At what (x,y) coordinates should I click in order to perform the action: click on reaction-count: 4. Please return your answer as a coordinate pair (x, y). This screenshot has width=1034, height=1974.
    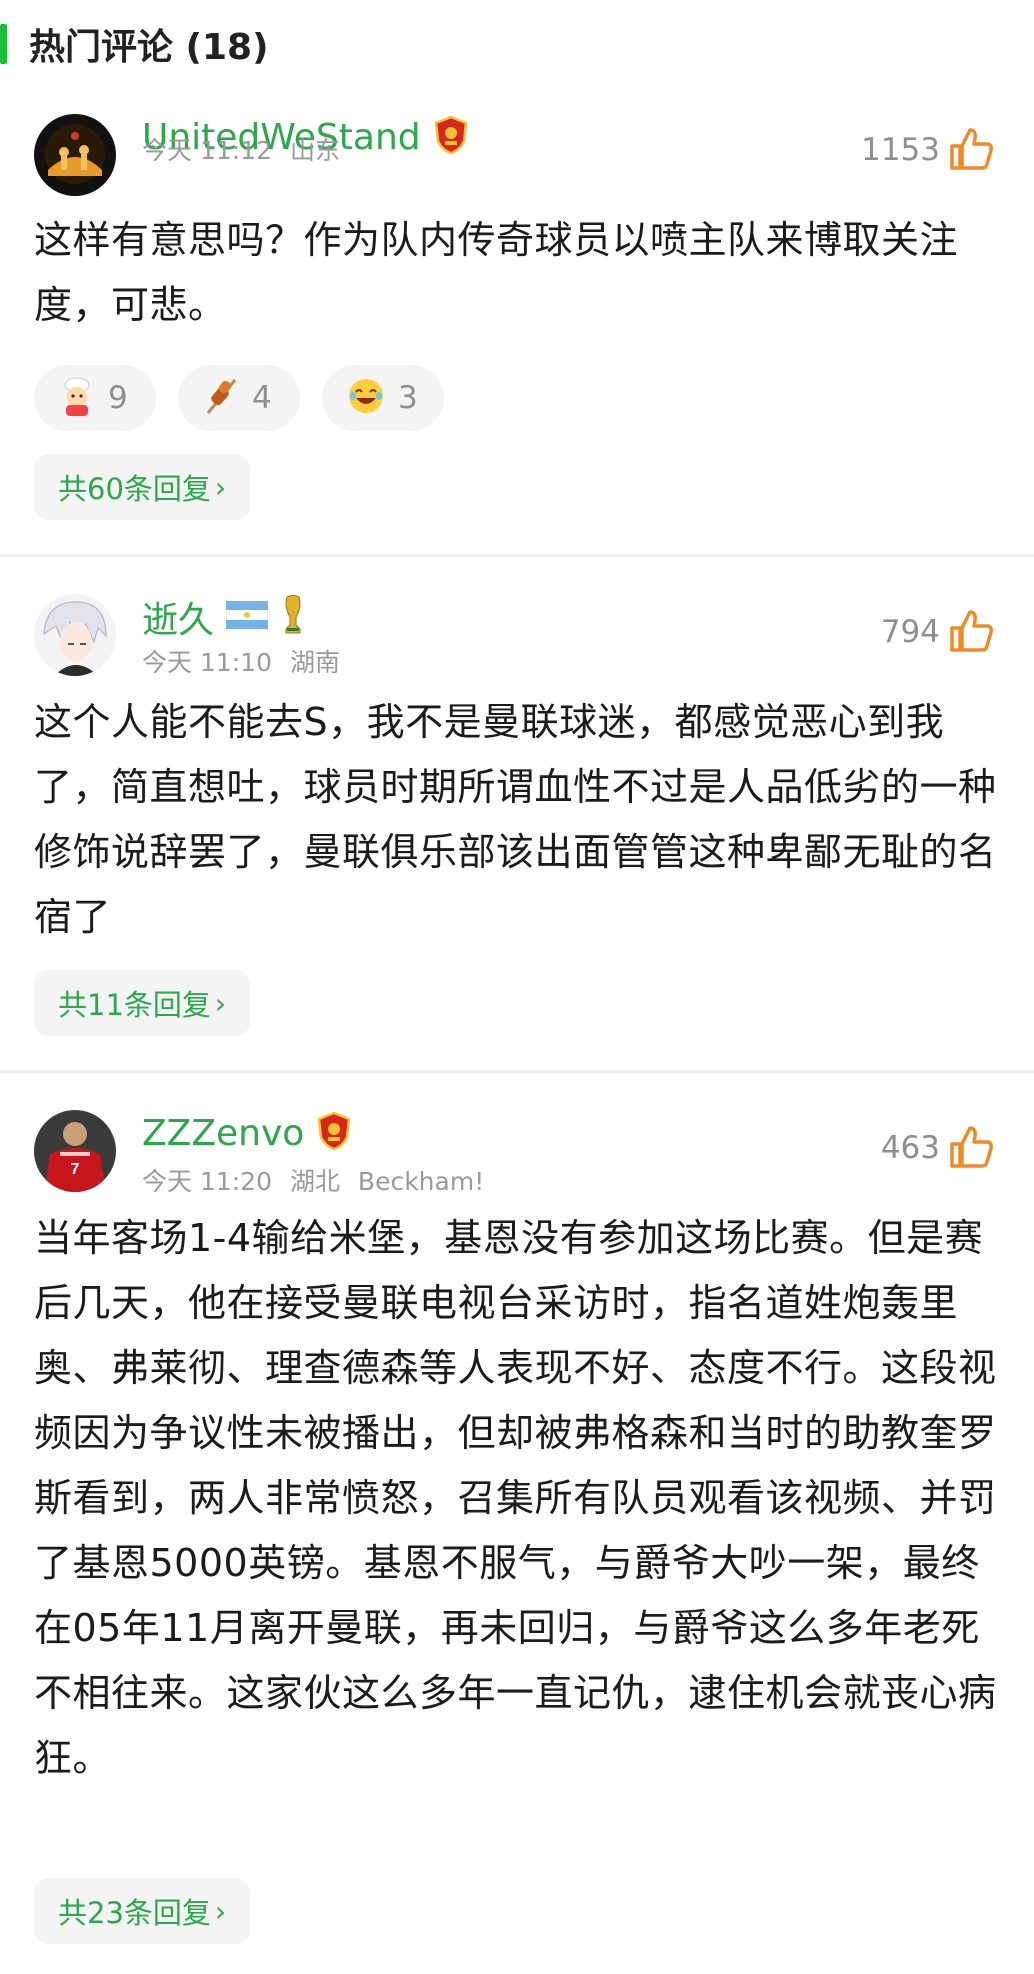
    Looking at the image, I should click on (262, 398).